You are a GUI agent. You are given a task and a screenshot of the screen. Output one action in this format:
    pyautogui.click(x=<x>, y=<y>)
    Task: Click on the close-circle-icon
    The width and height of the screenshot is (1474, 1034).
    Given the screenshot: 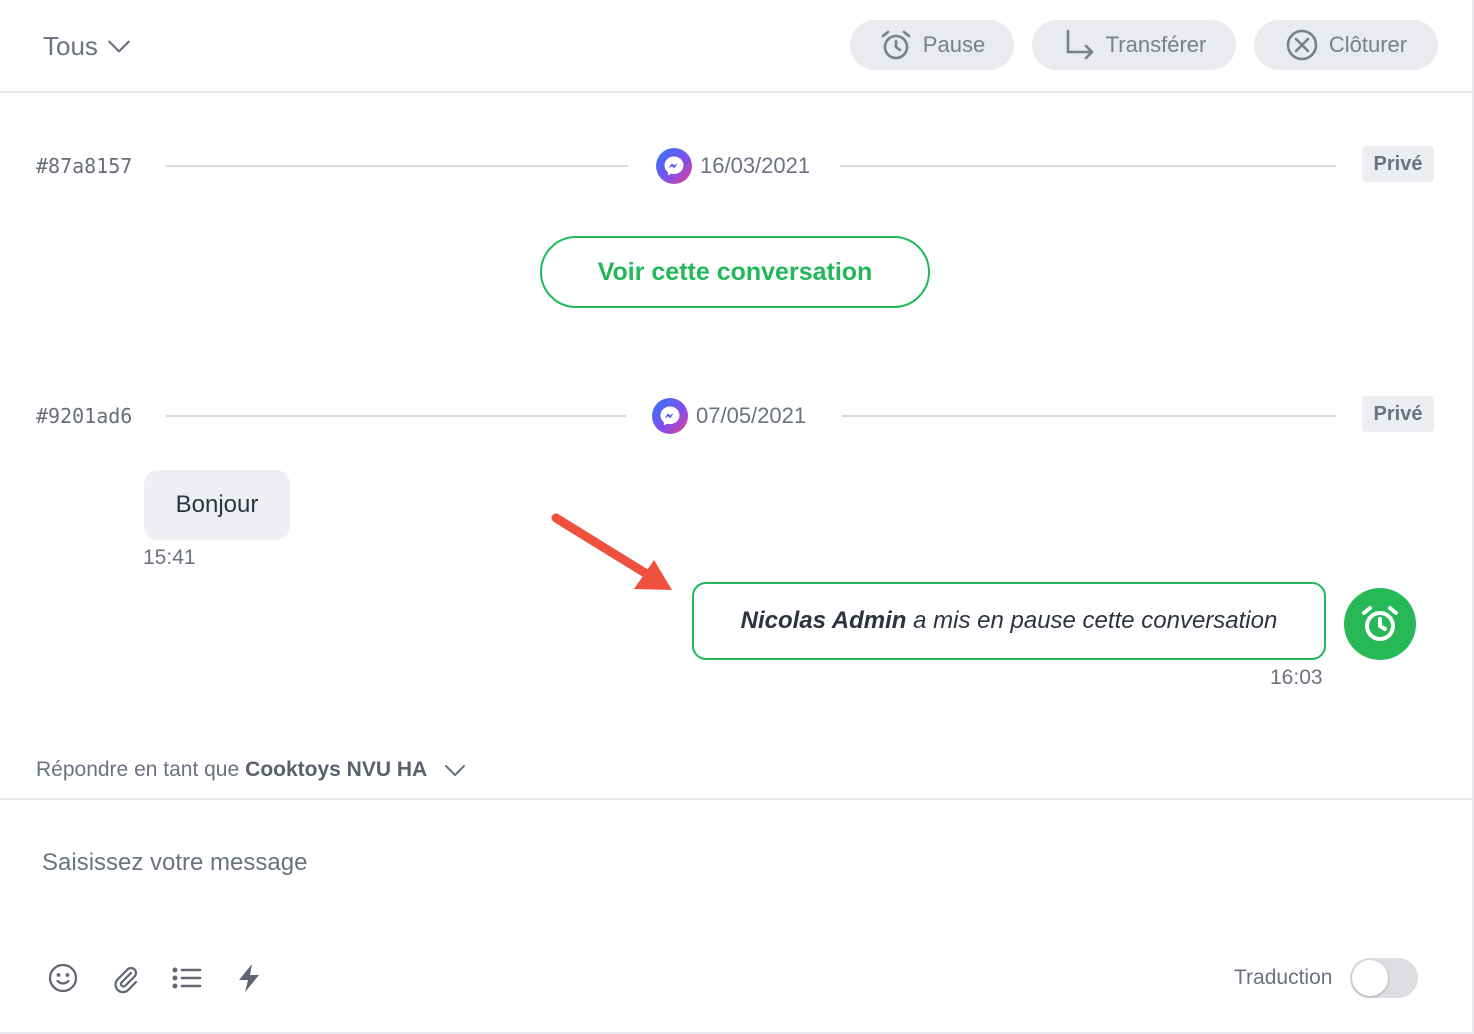 What is the action you would take?
    pyautogui.click(x=1302, y=45)
    